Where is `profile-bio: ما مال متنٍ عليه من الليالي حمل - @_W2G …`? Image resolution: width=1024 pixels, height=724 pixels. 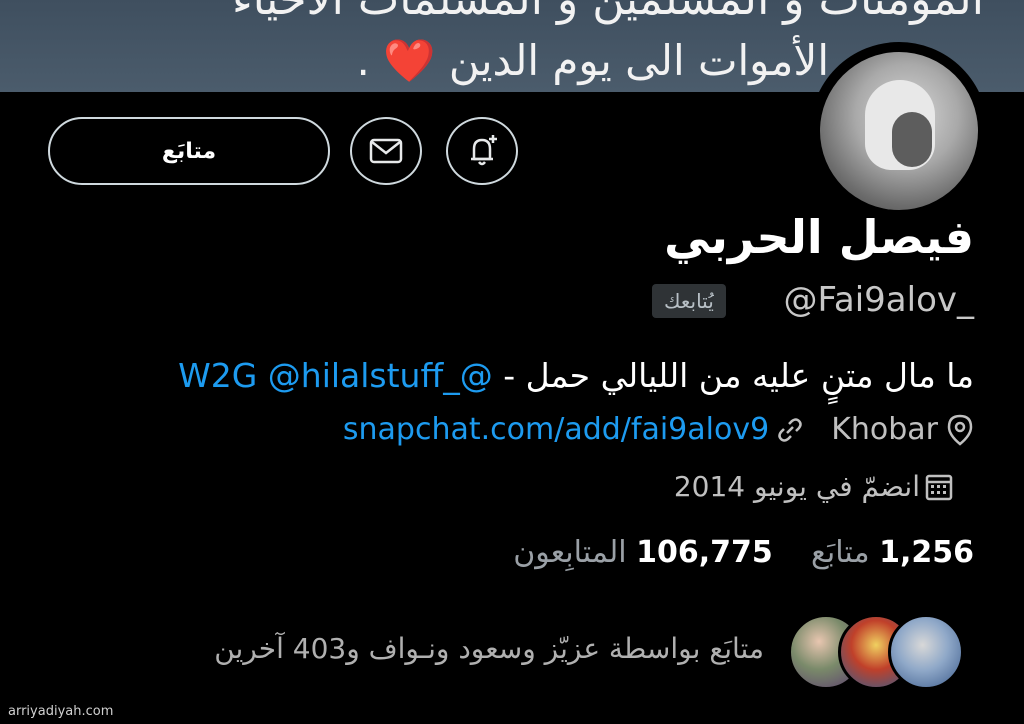
profile-bio: ما مال متنٍ عليه من الليالي حمل - @_W2G … is located at coordinates (576, 375).